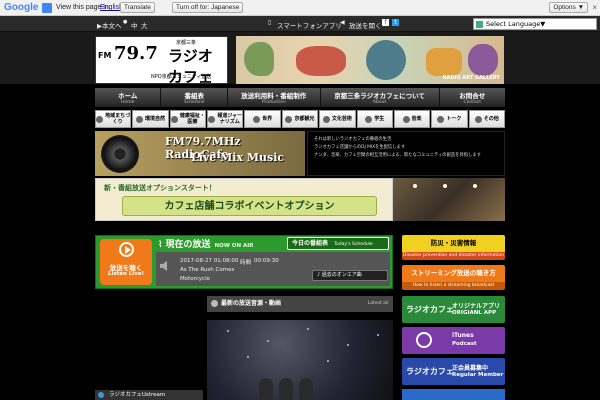 The height and width of the screenshot is (400, 600). Describe the element at coordinates (134, 25) in the screenshot. I see `font-size-medium: 中` at that location.